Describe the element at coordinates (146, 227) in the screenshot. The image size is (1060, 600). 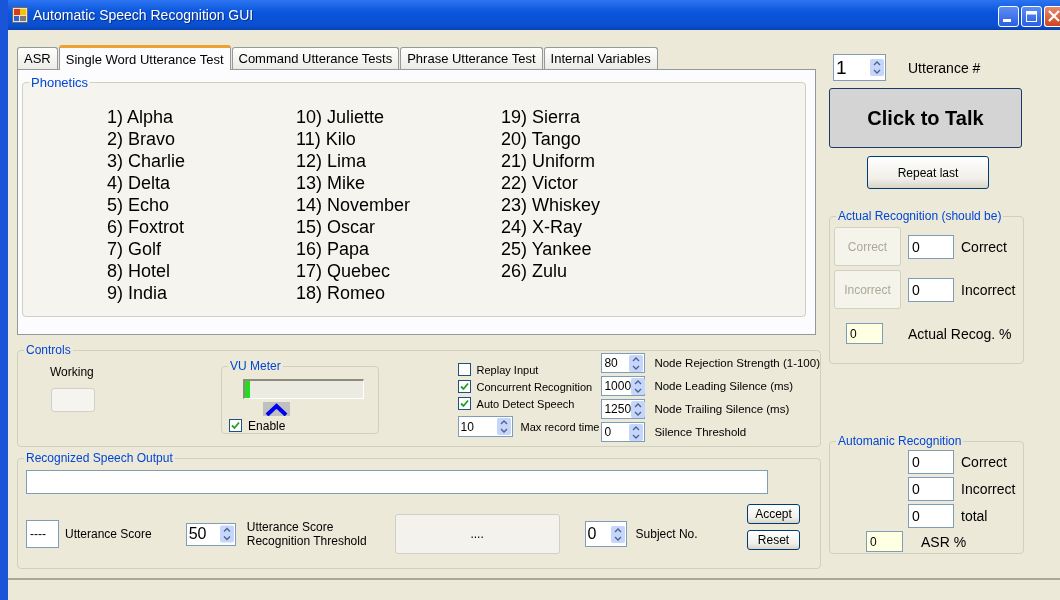
I see `phonetic-word: 6) Foxtrot` at that location.